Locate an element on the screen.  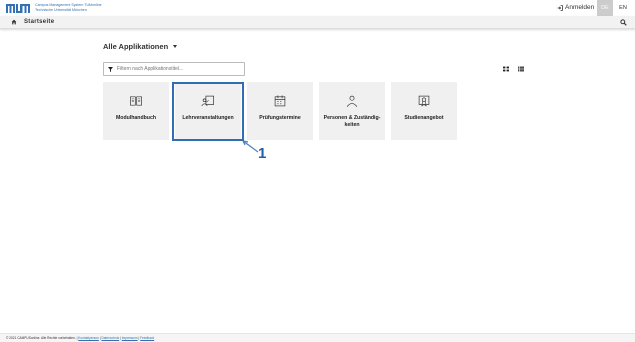
annotation-highlight-box is located at coordinates (208, 111).